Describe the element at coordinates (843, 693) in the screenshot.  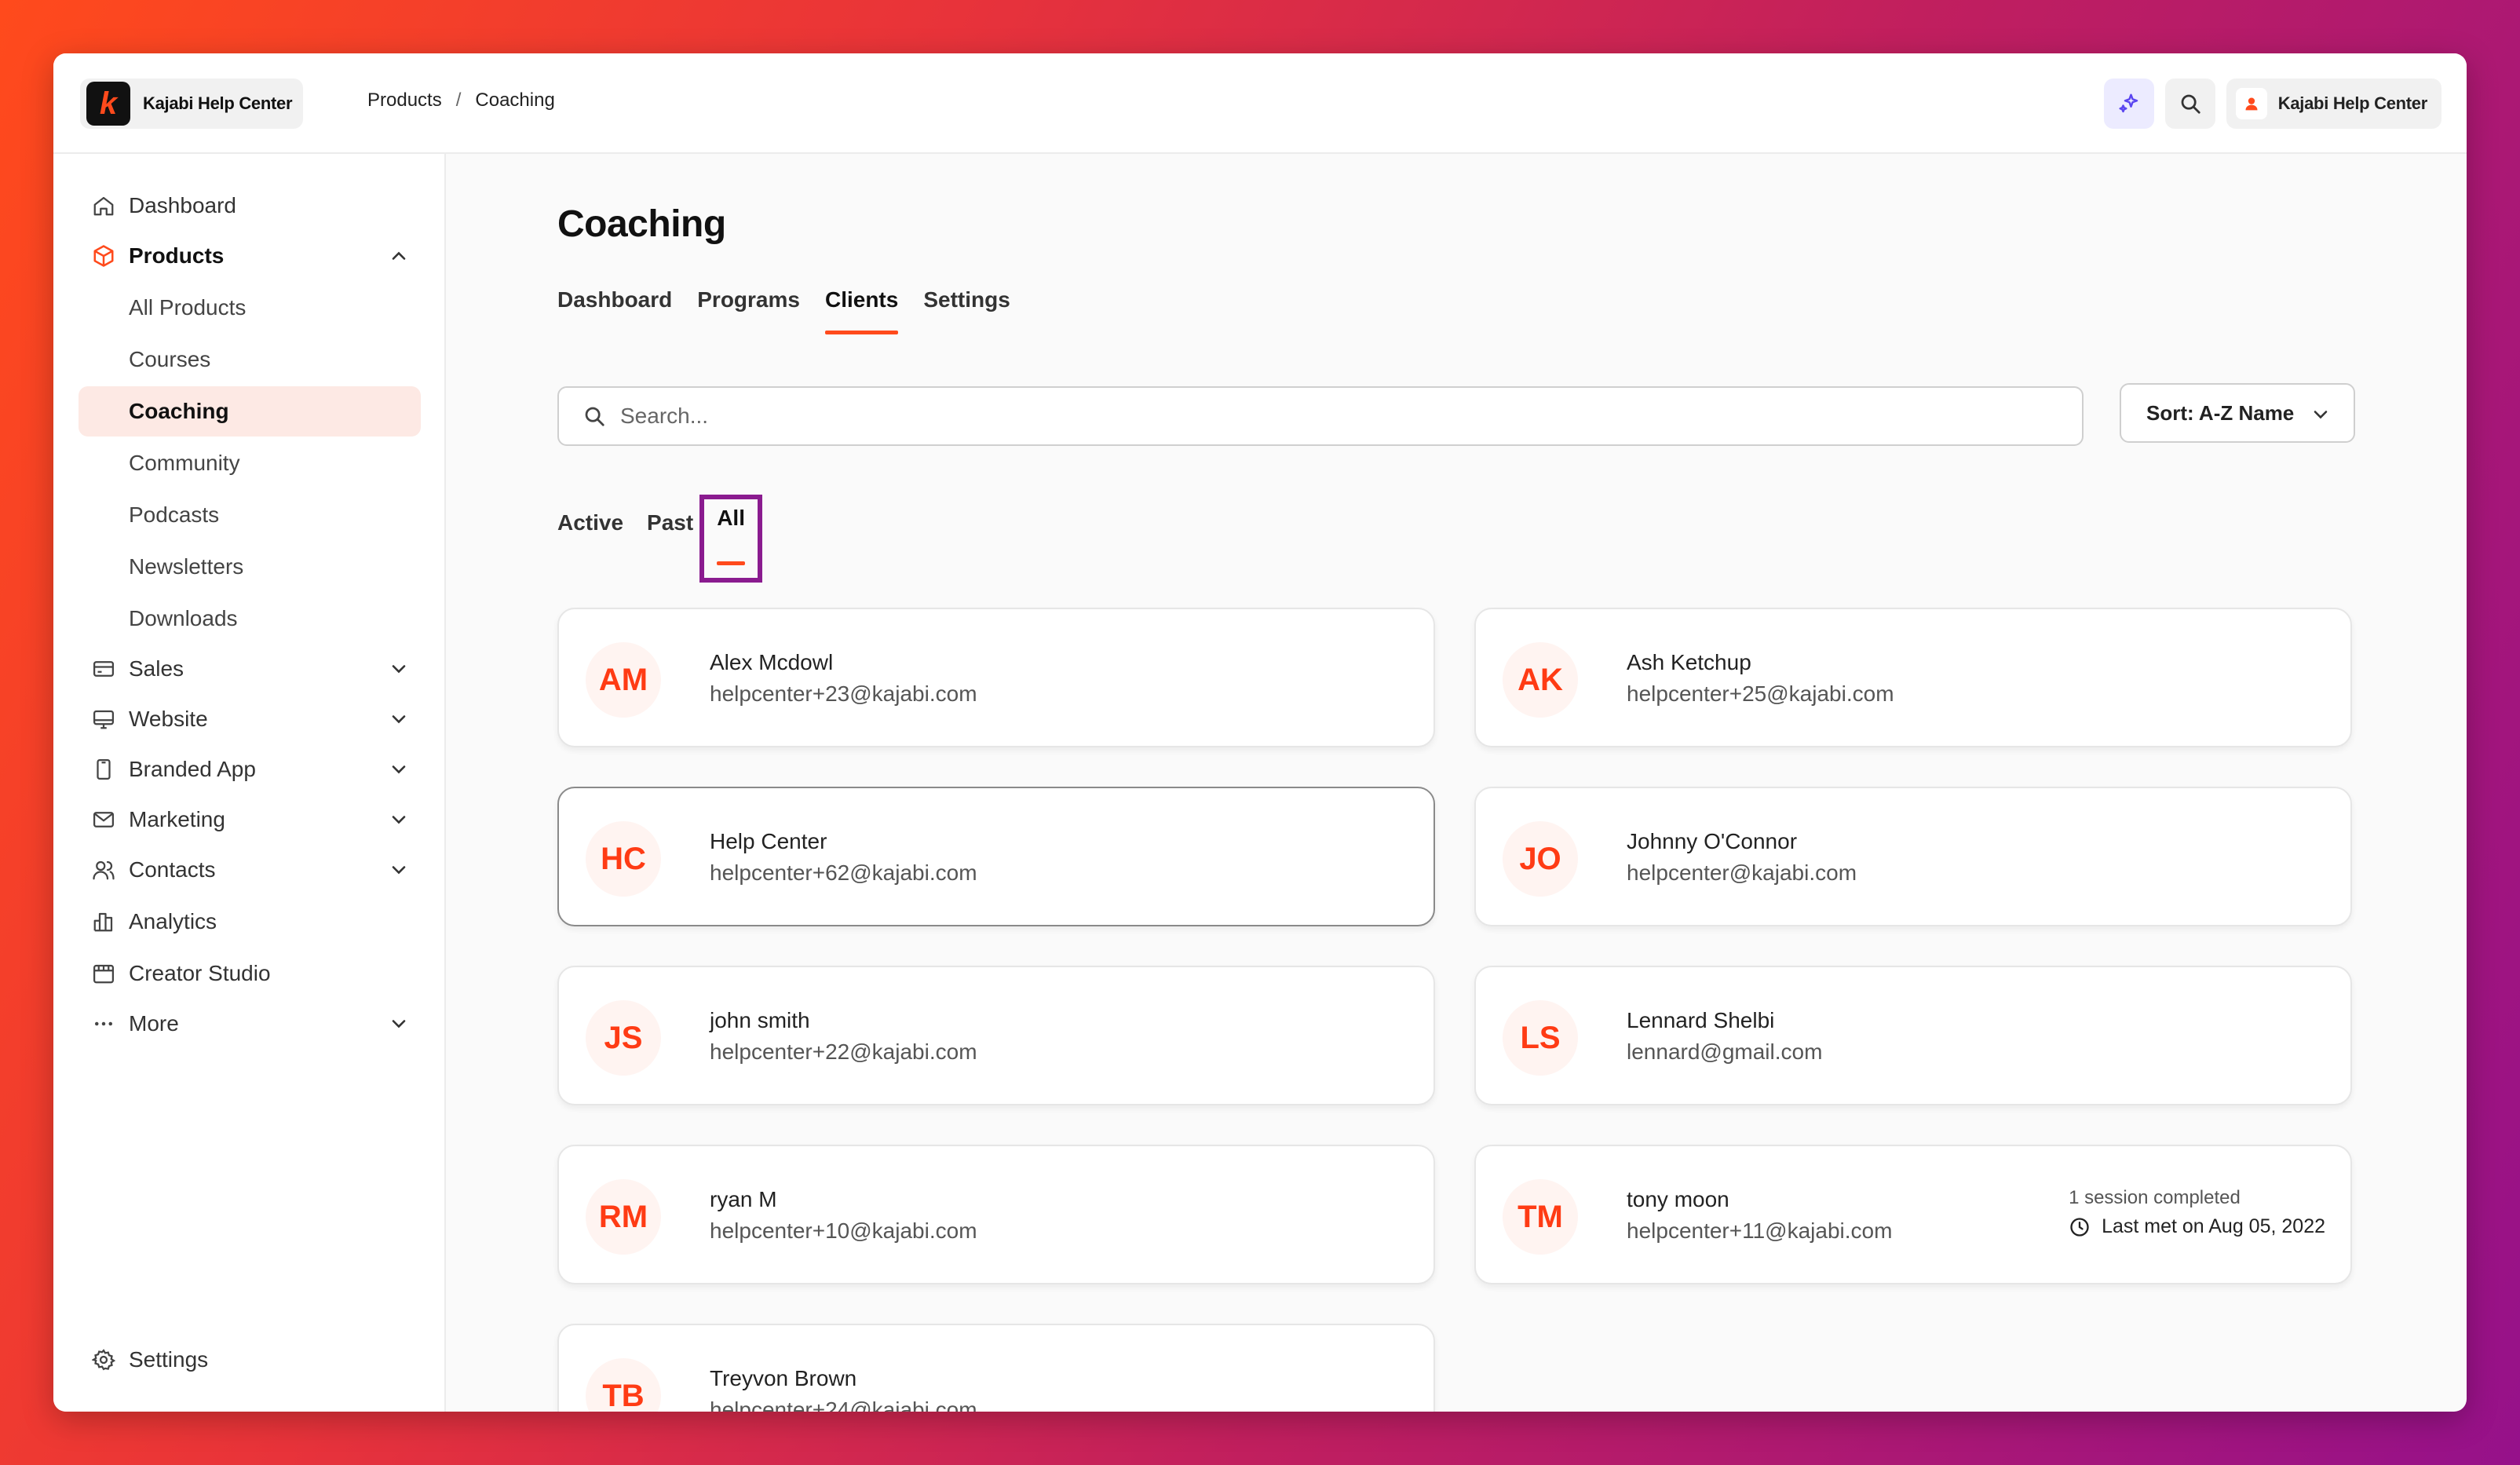
I see `client-email: helpcenter+23@kajabi.com` at that location.